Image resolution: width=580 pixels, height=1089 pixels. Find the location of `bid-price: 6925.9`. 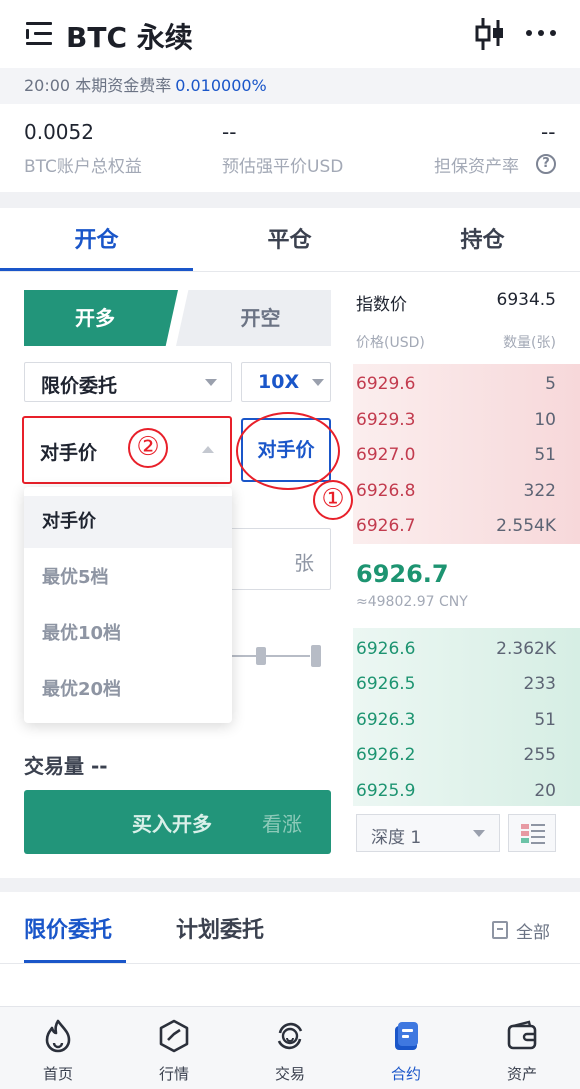

bid-price: 6925.9 is located at coordinates (386, 791).